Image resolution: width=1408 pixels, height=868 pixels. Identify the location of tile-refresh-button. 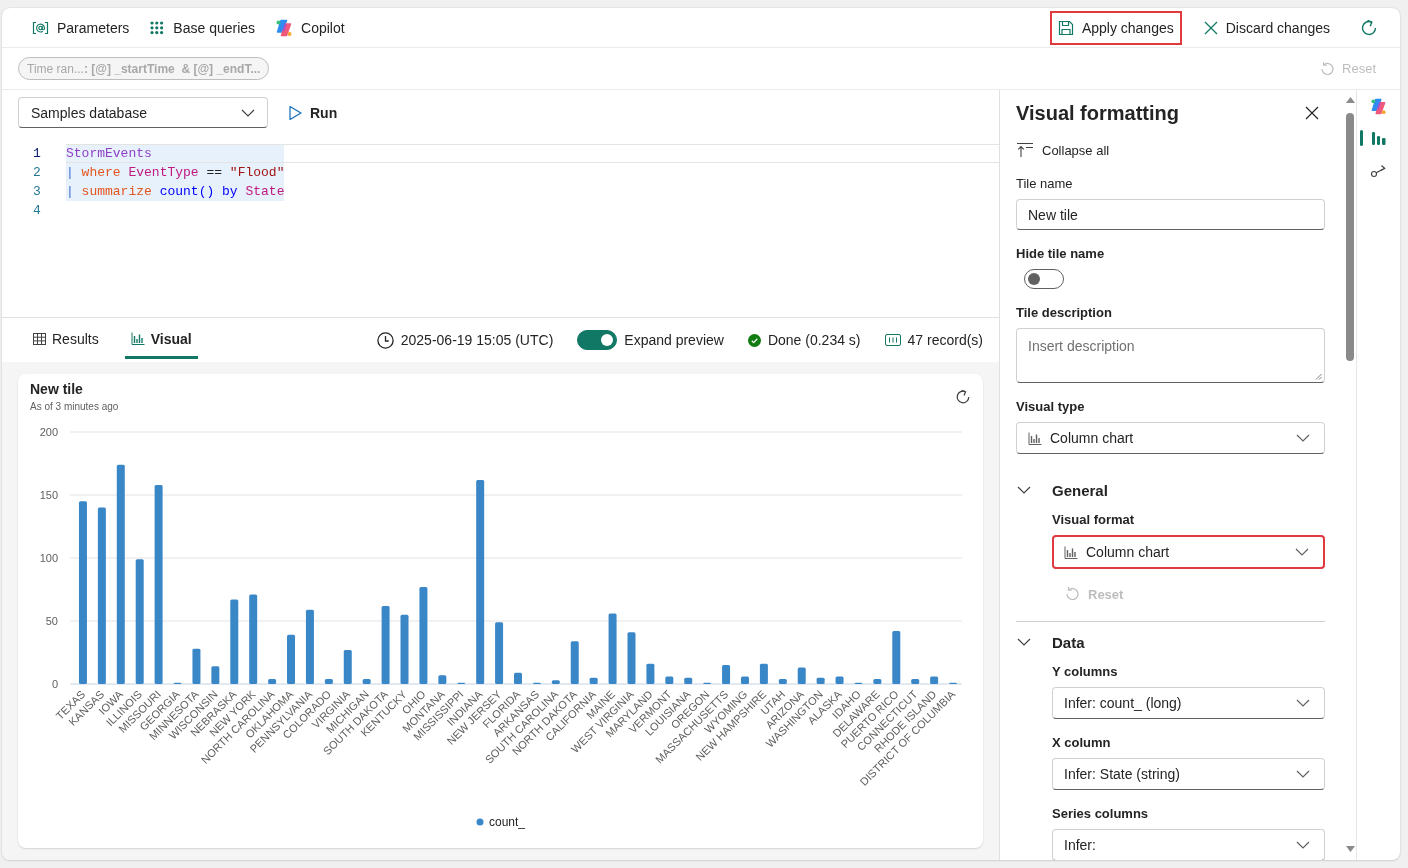
(963, 397).